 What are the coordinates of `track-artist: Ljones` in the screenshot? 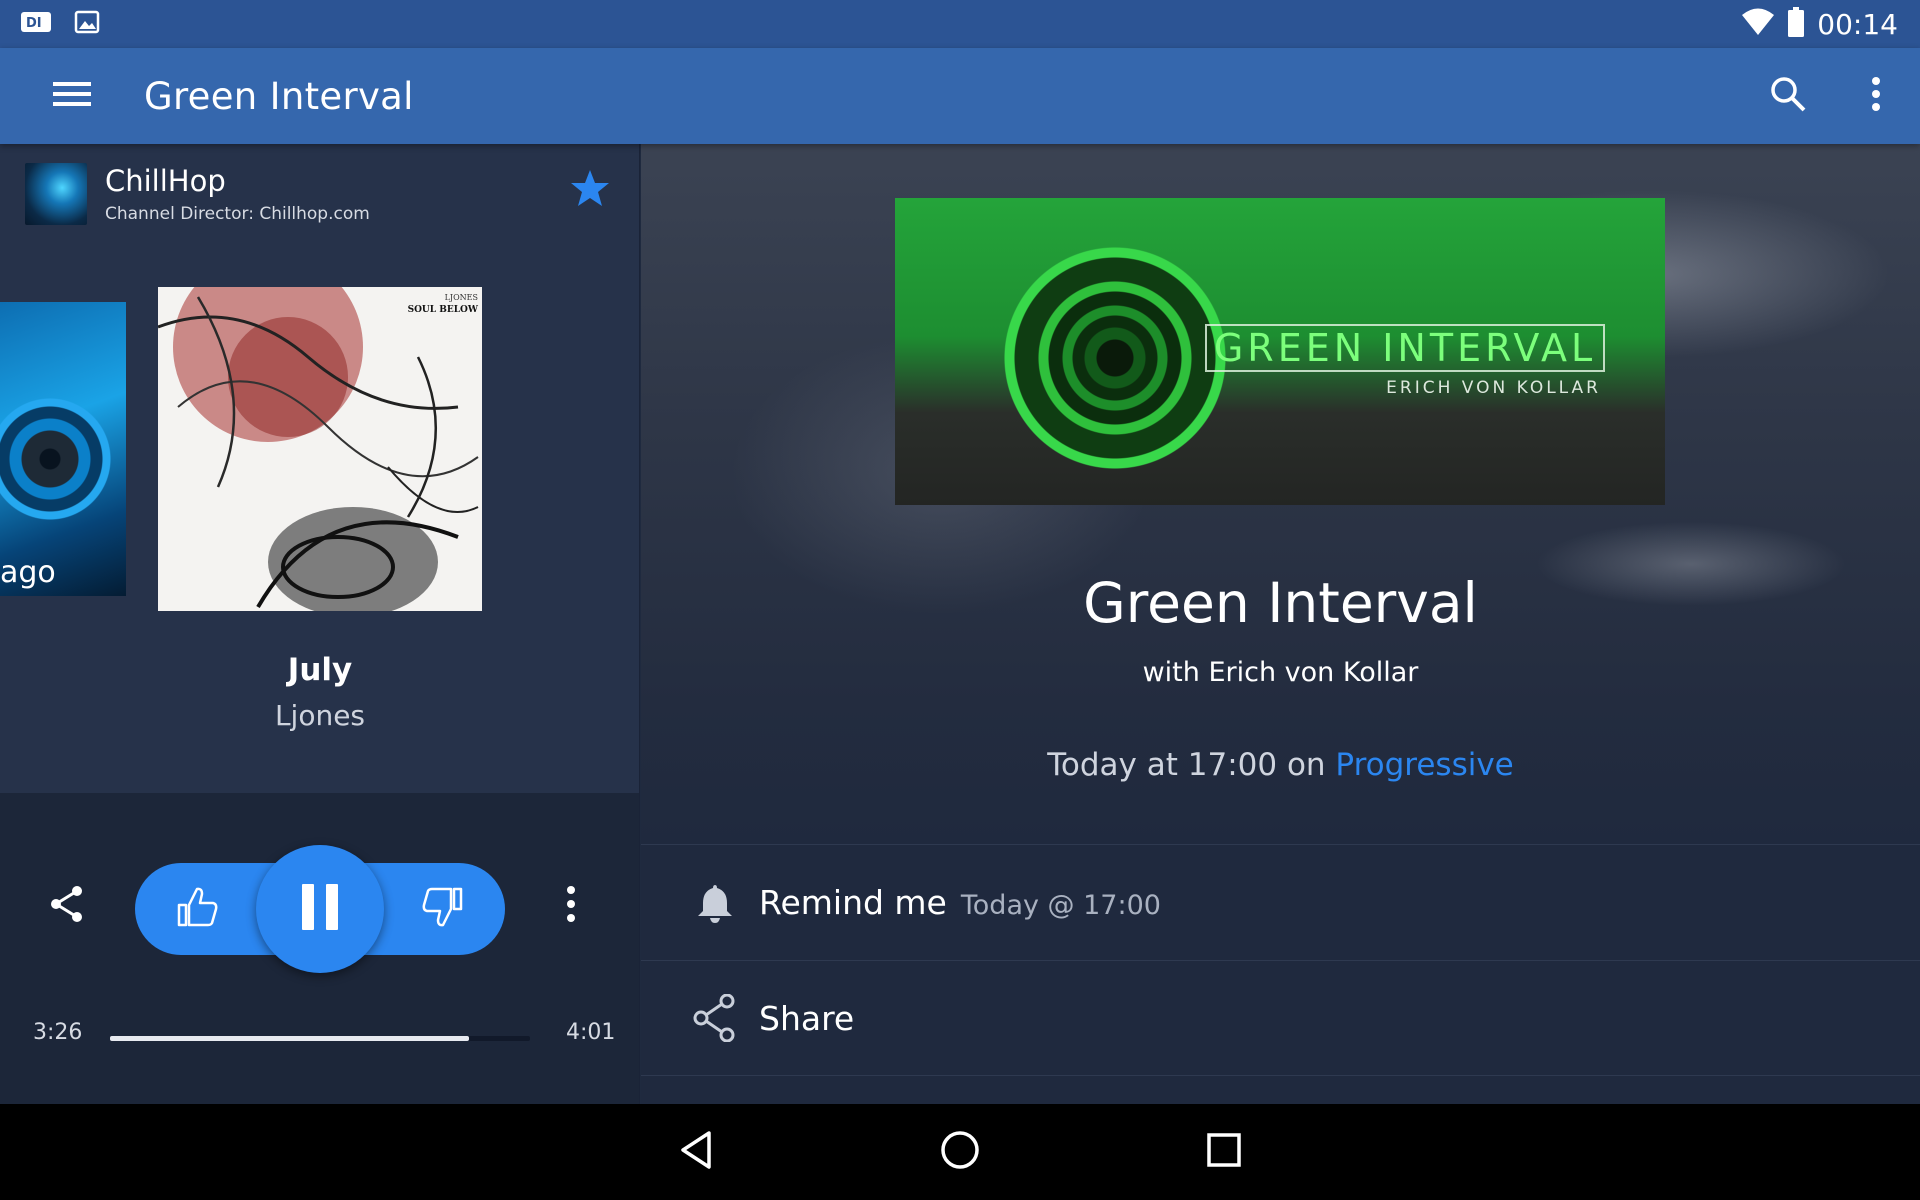 It's located at (320, 715).